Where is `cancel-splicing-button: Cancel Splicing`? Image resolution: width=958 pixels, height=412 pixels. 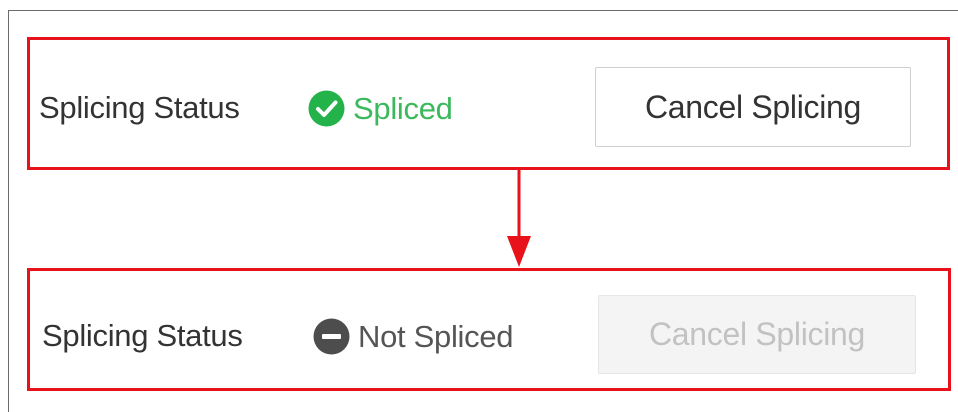
cancel-splicing-button: Cancel Splicing is located at coordinates (753, 107).